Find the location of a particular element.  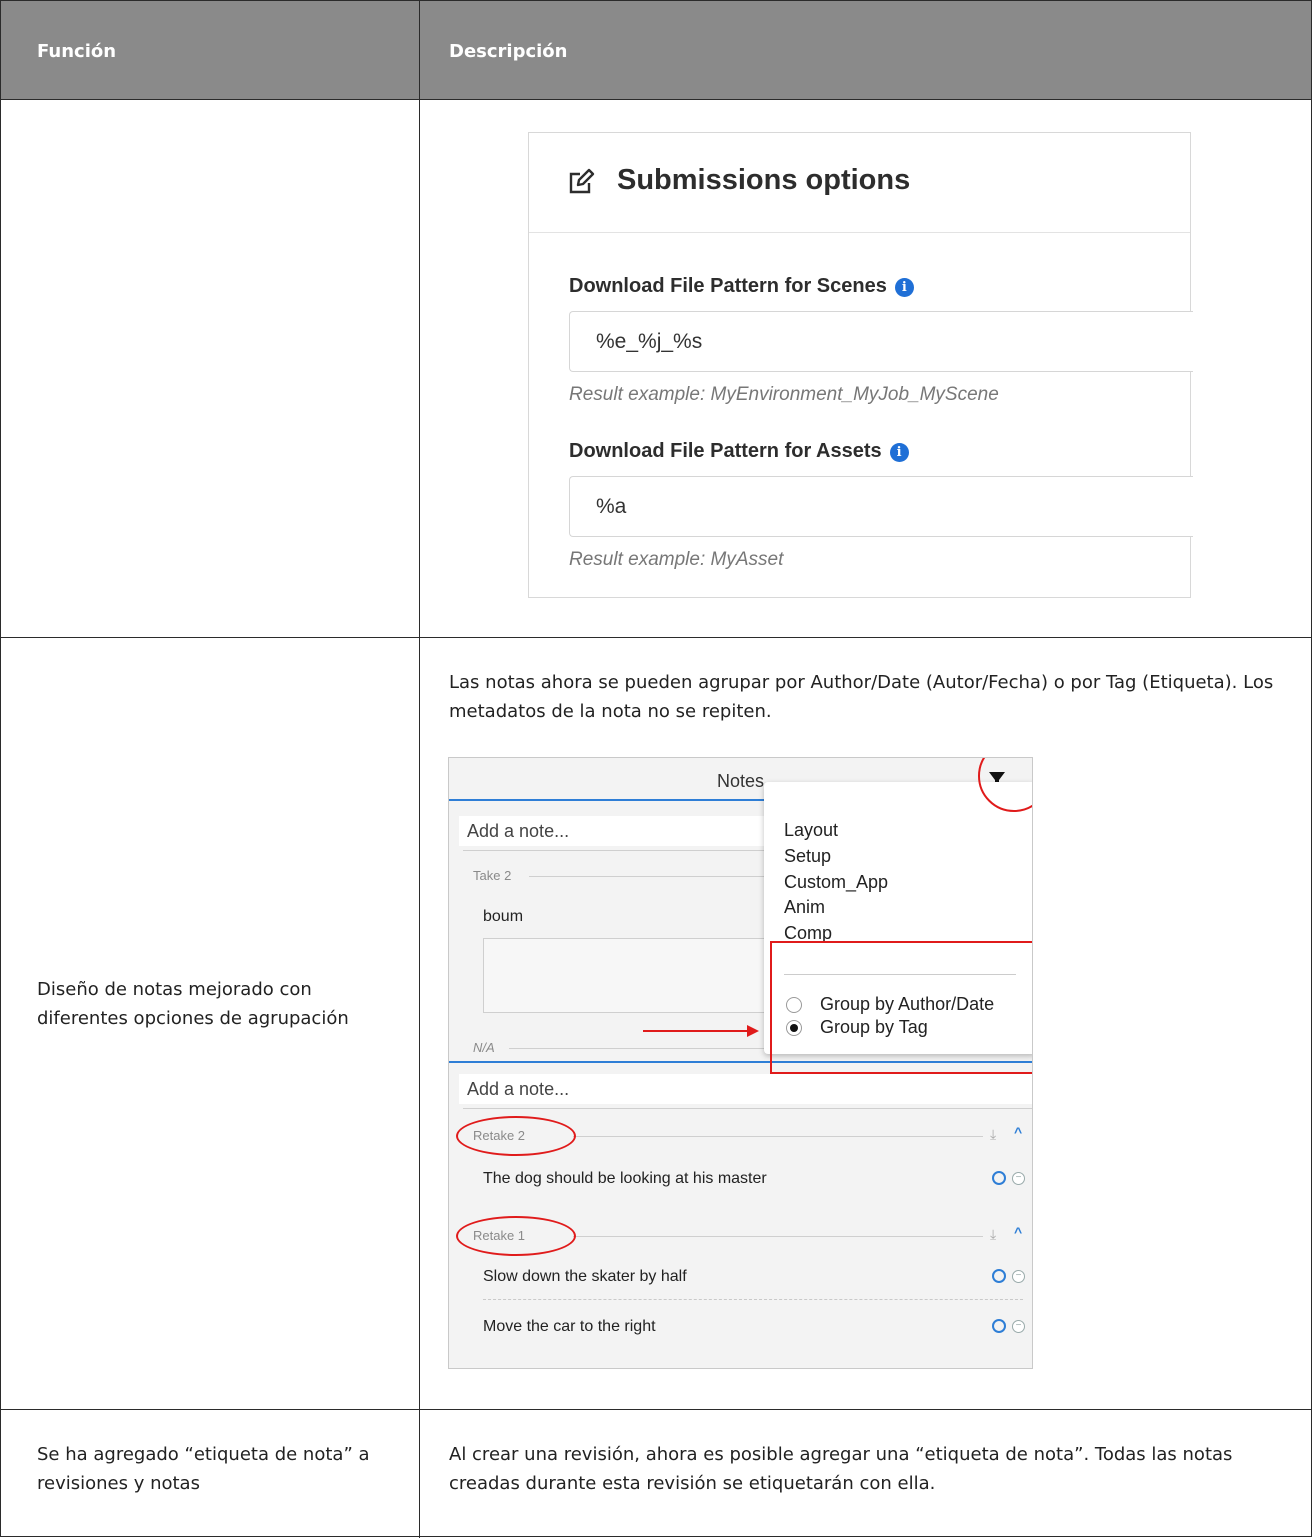

assets-pattern-label: Download File Pattern for Assets i is located at coordinates (739, 451).